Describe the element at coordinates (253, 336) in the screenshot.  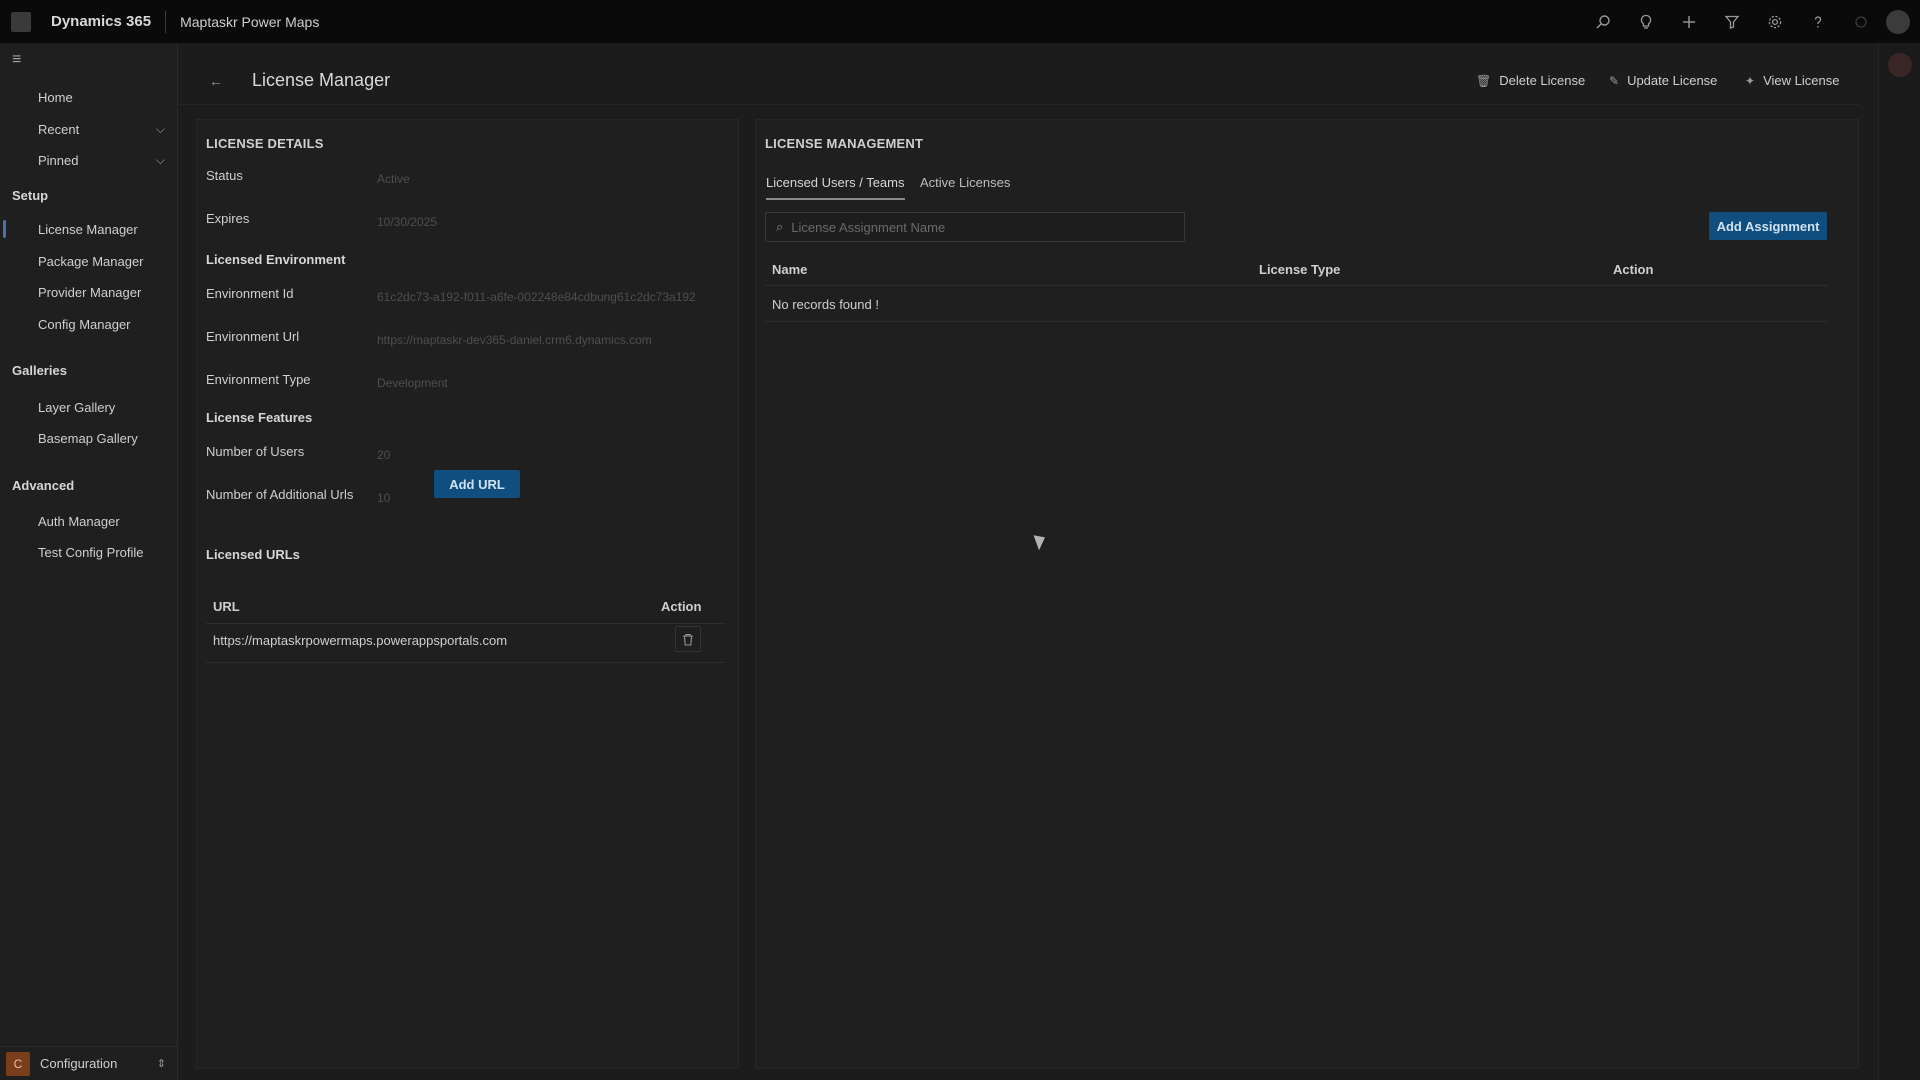
I see `environment-url-label: Environment Url` at that location.